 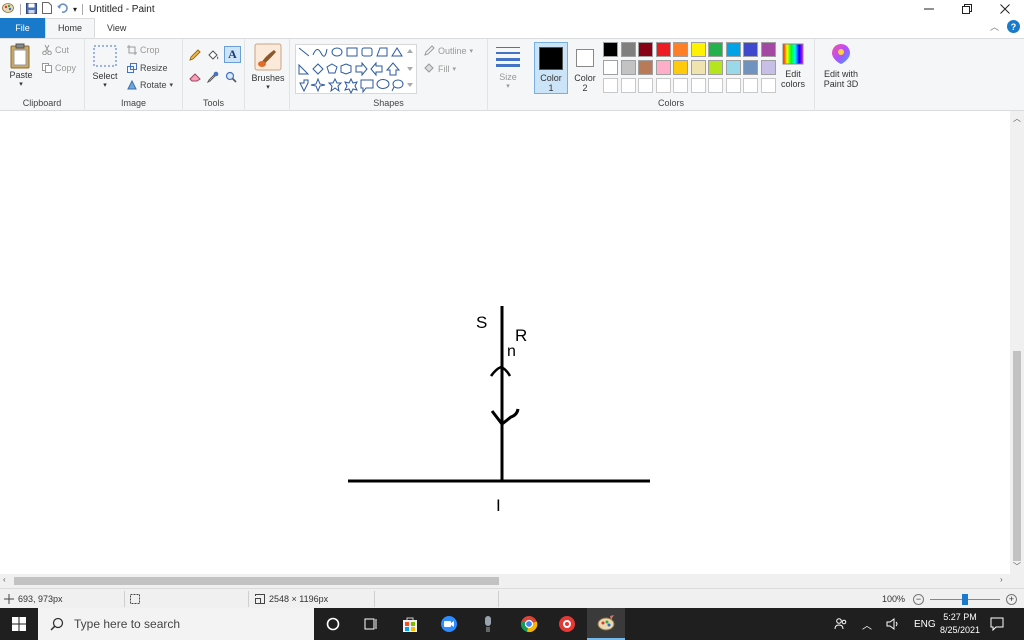 What do you see at coordinates (116, 28) in the screenshot?
I see `tab-view: View` at bounding box center [116, 28].